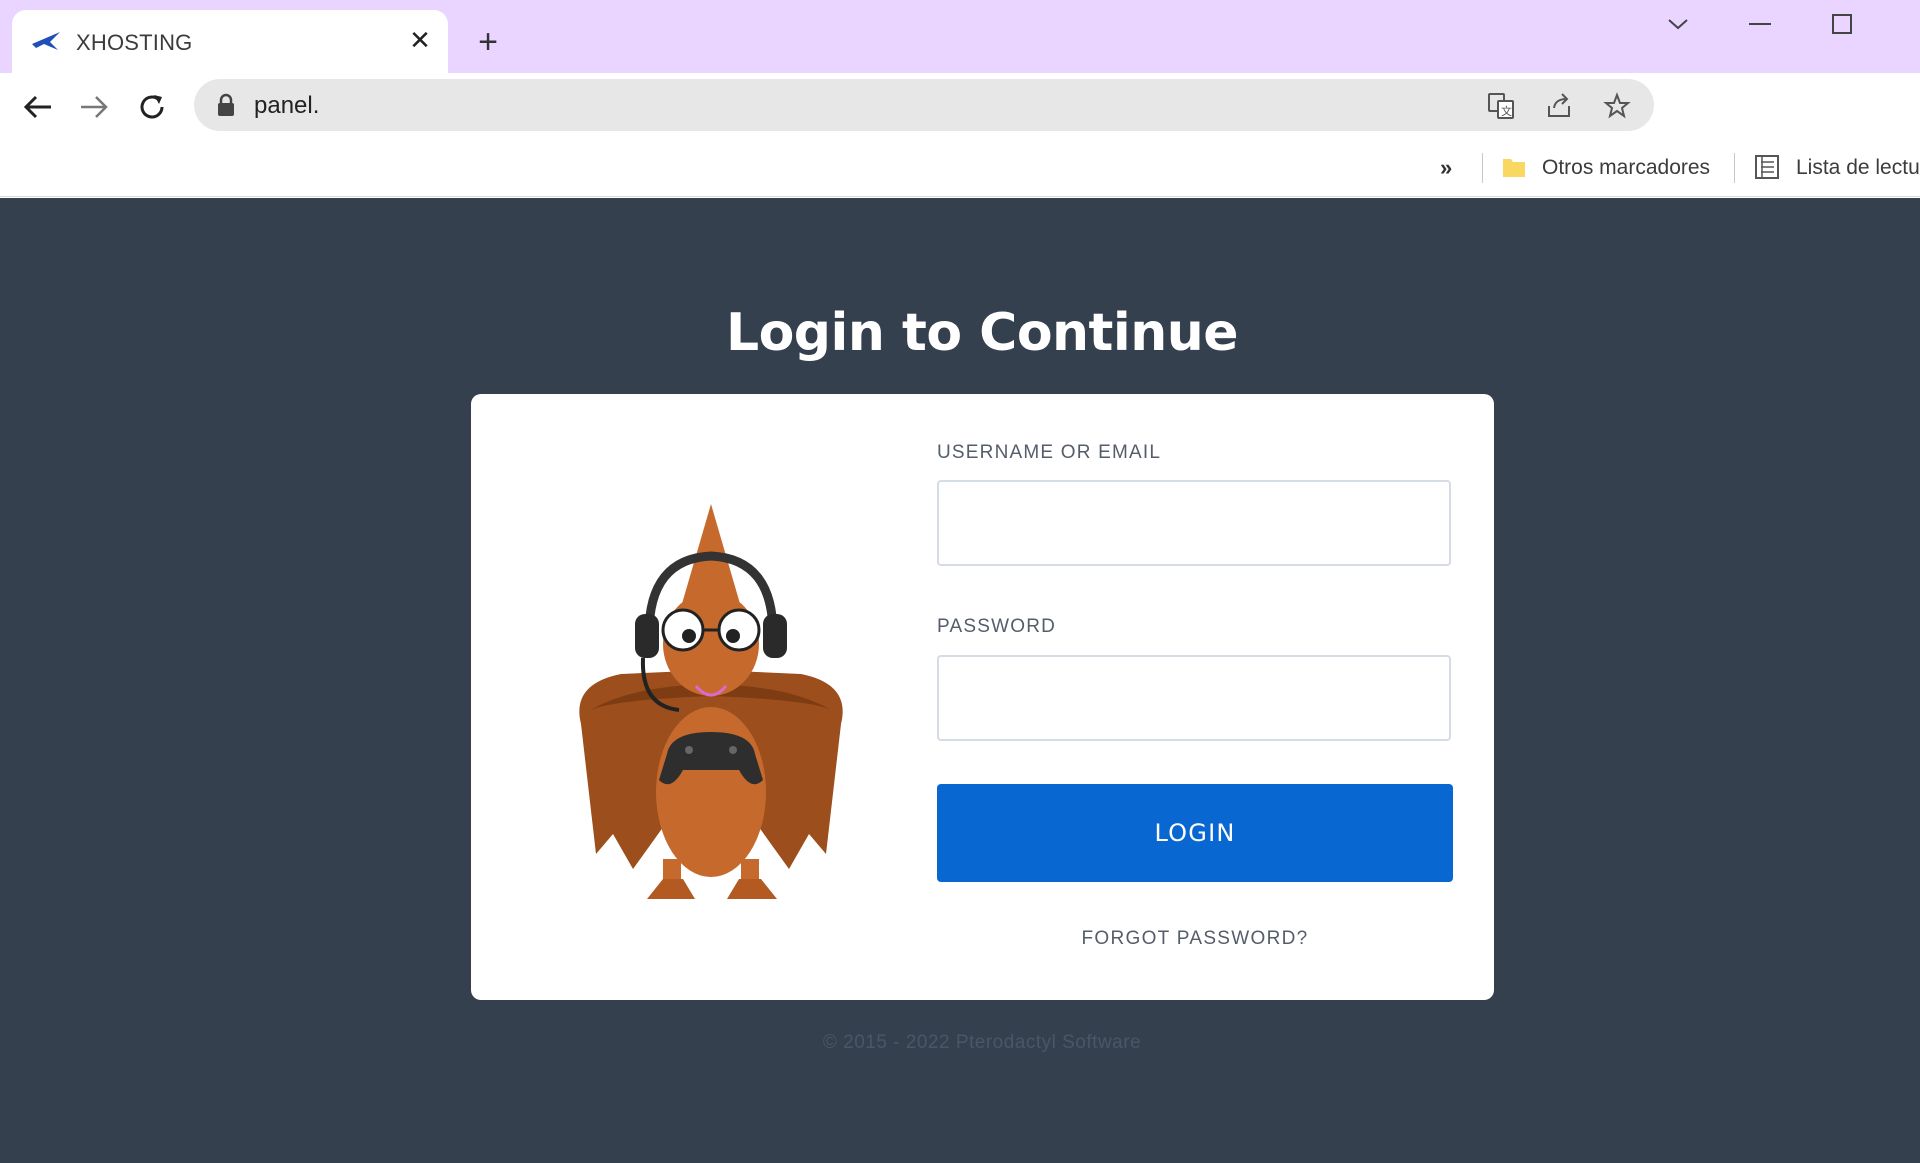 This screenshot has width=1920, height=1163. Describe the element at coordinates (230, 41) in the screenshot. I see `browser-tab: XHOSTING ✕` at that location.